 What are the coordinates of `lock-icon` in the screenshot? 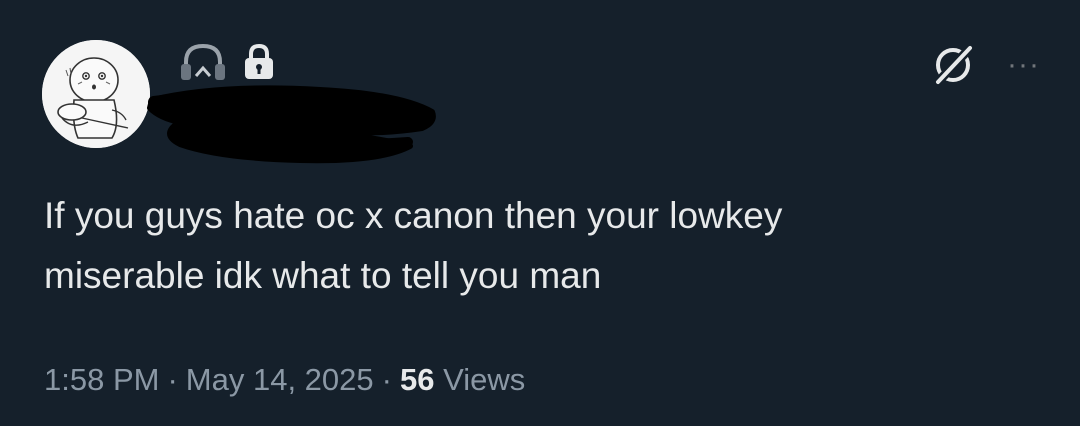 It's located at (259, 62).